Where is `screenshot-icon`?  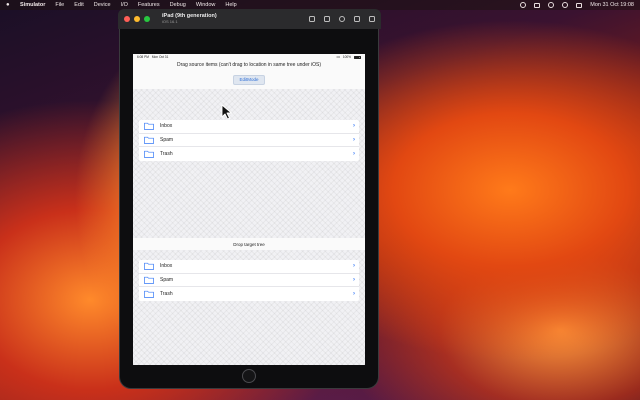 screenshot-icon is located at coordinates (327, 19).